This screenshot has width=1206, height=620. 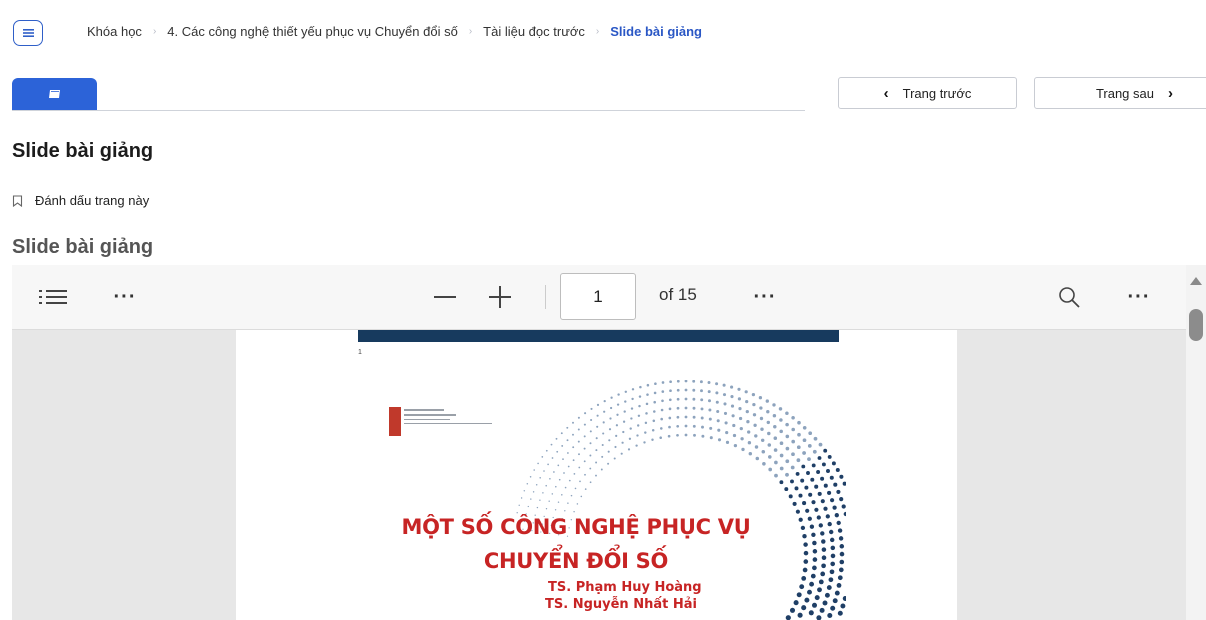 I want to click on more-page-options-icon: ···, so click(x=765, y=297).